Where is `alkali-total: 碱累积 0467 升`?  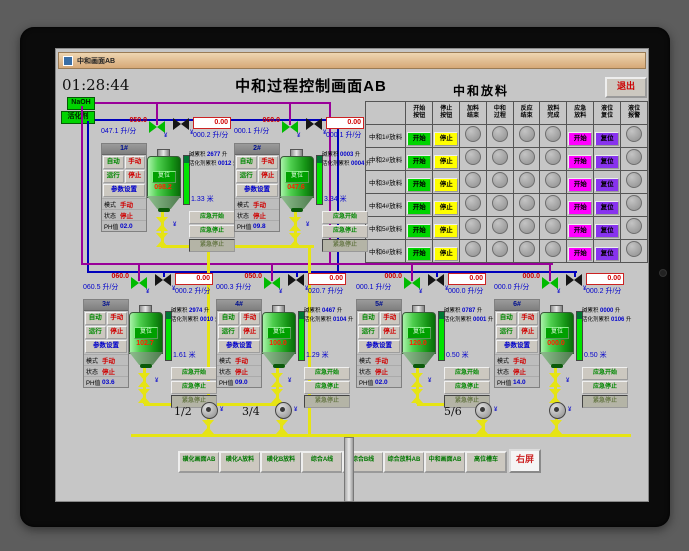 alkali-total: 碱累积 0467 升 is located at coordinates (323, 311).